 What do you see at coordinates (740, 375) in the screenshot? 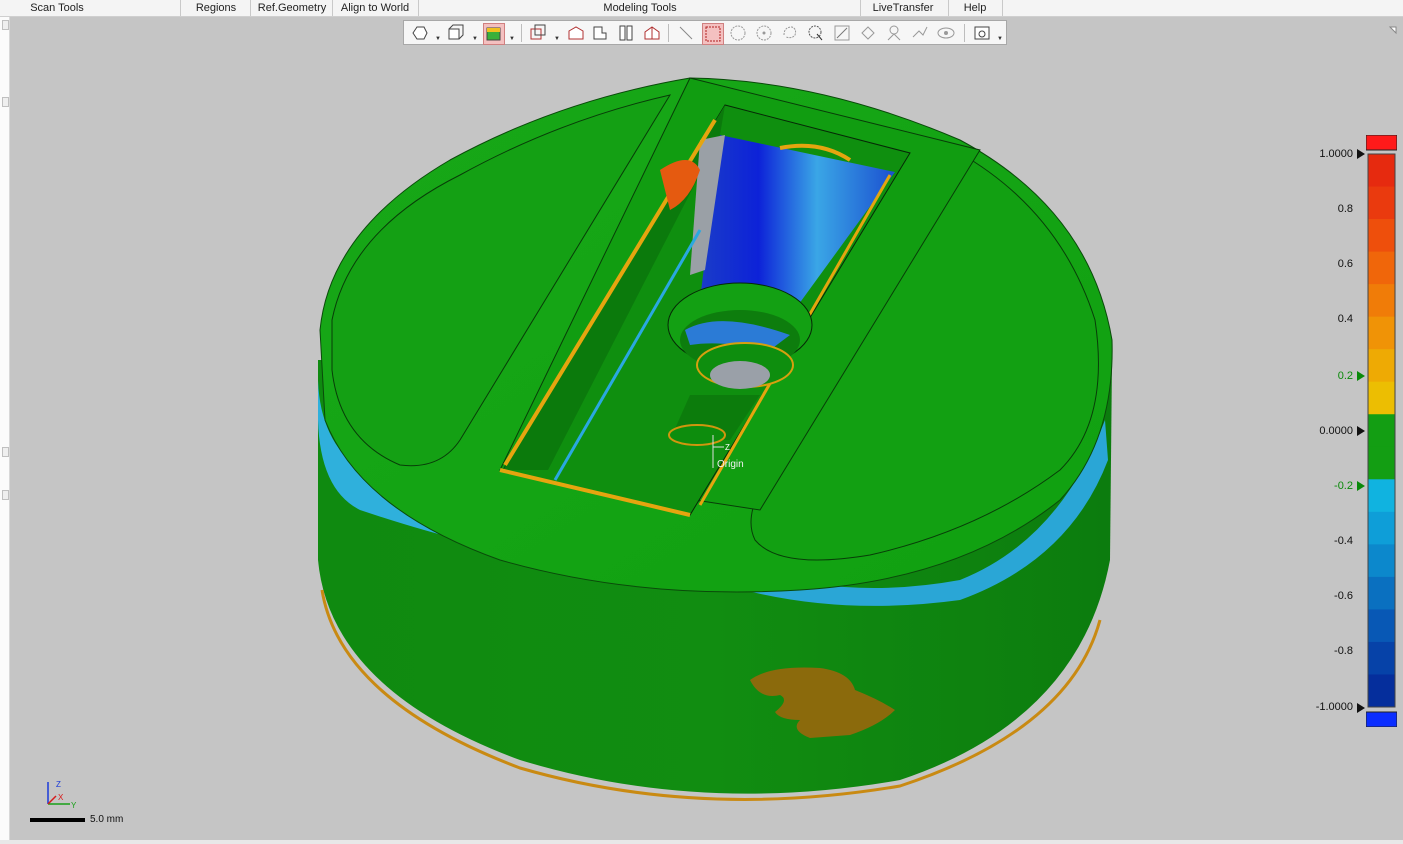
I see `hole-bore` at bounding box center [740, 375].